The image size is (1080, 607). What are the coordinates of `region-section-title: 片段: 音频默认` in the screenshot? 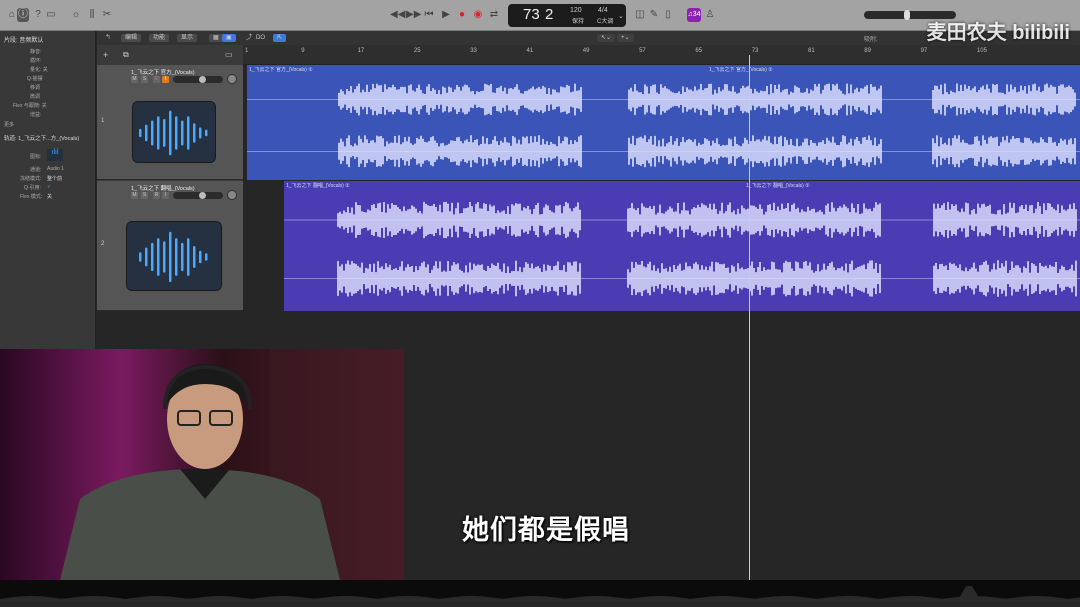 It's located at (23, 39).